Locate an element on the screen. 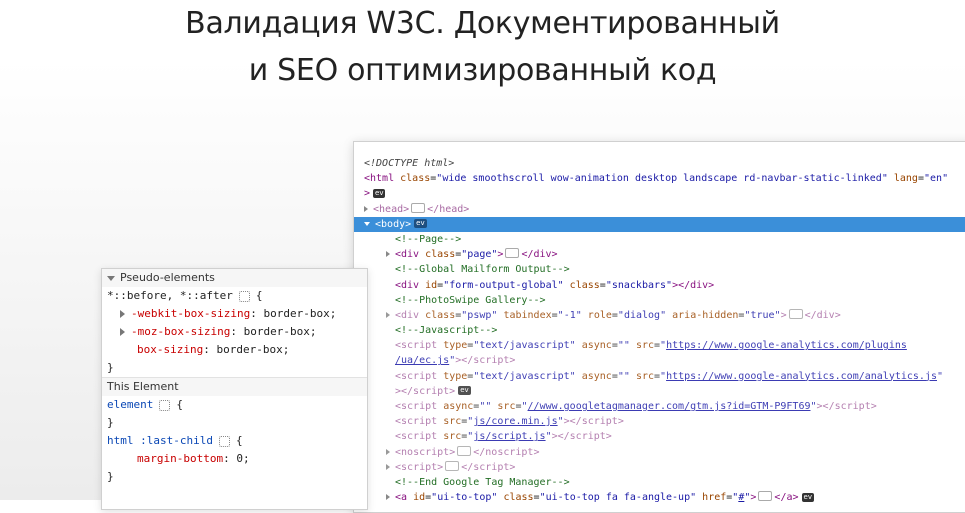 The height and width of the screenshot is (513, 965). attr-value: text/javascript is located at coordinates (524, 346).